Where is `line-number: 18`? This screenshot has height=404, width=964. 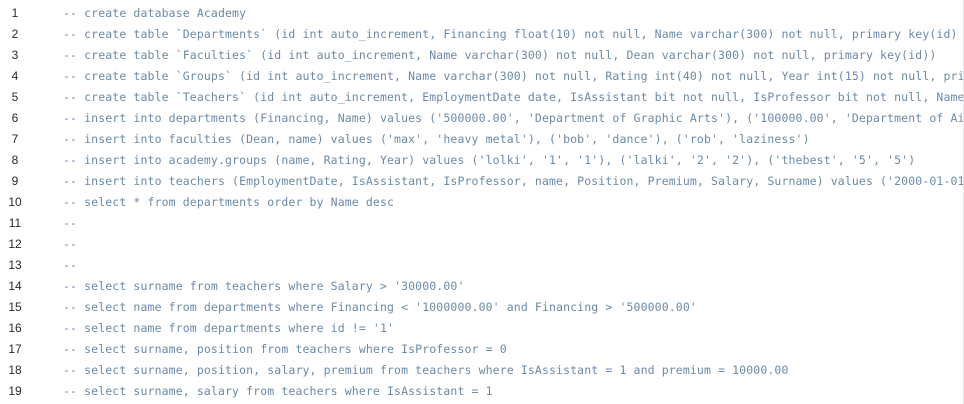 line-number: 18 is located at coordinates (15, 369).